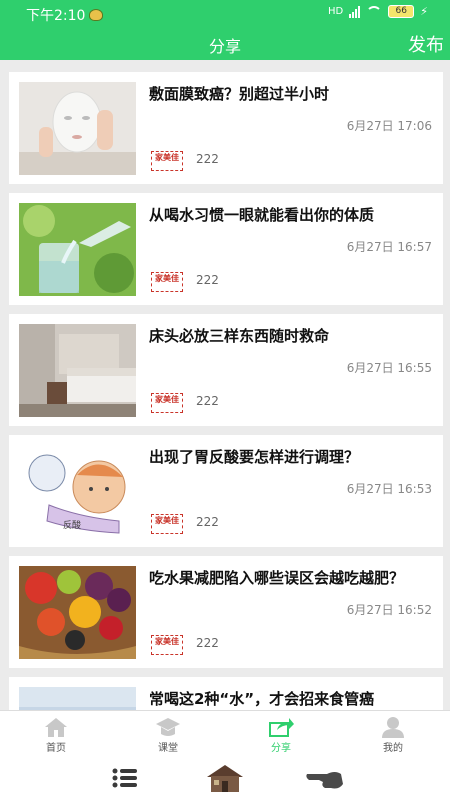 Image resolution: width=450 pixels, height=800 pixels. What do you see at coordinates (226, 128) in the screenshot?
I see `article-card: 敷面膜致癌？别超过半小时 6月27日 17:06 家美佳 222` at bounding box center [226, 128].